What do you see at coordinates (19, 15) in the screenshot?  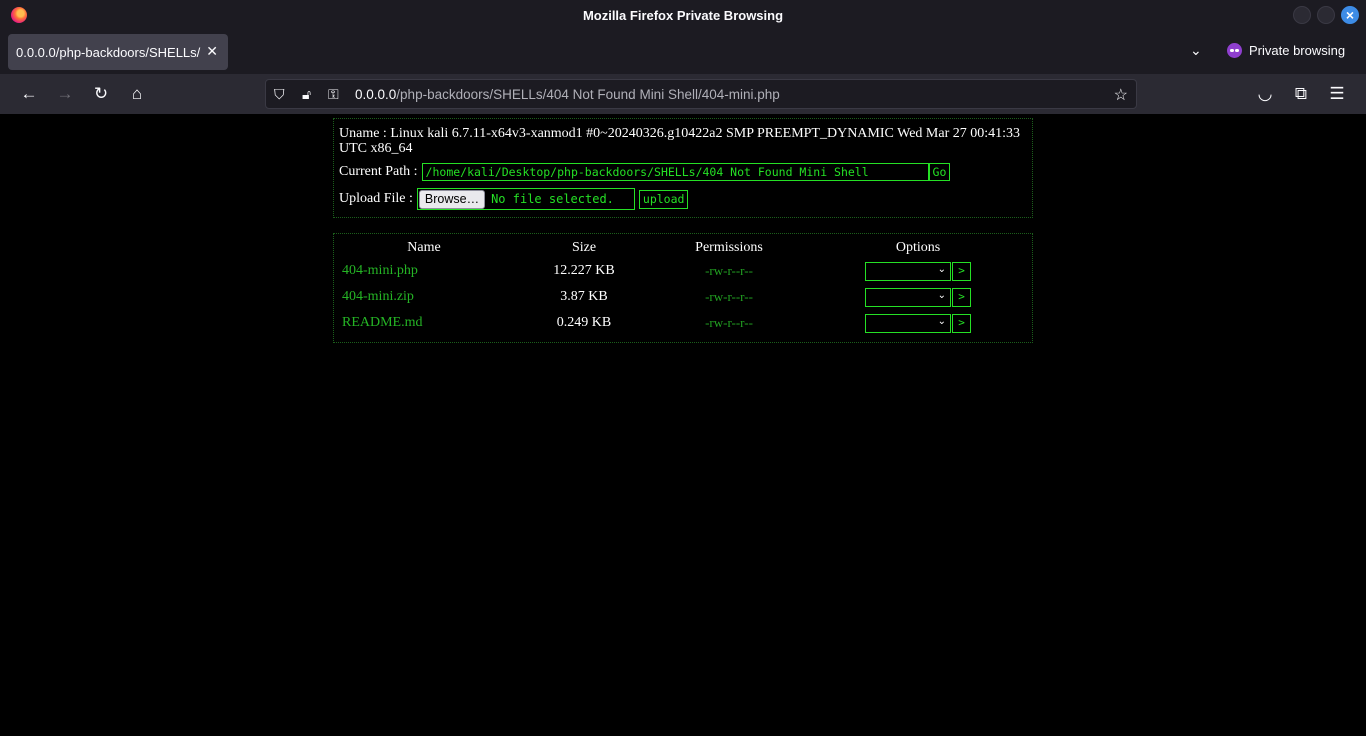 I see `firefox-icon` at bounding box center [19, 15].